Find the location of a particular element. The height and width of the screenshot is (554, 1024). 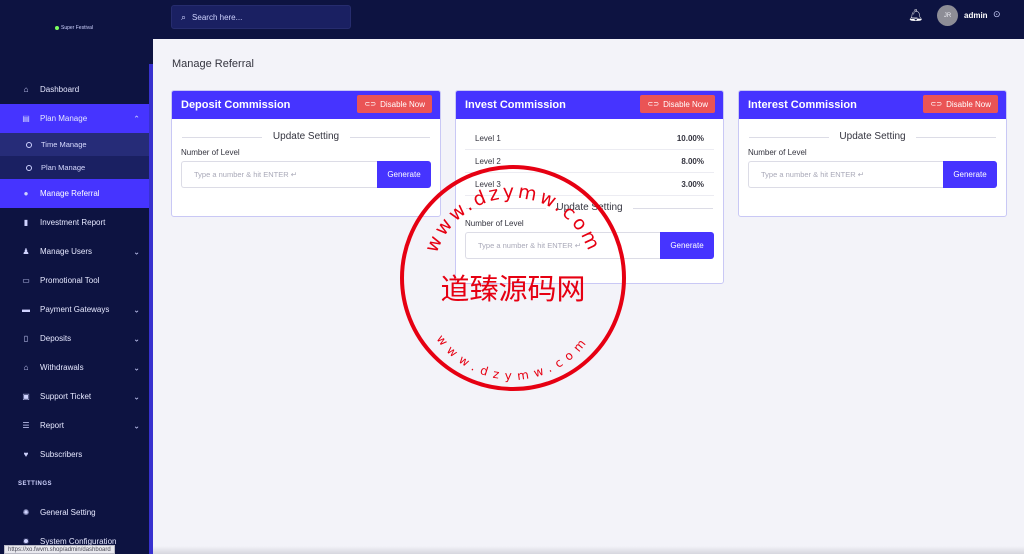

level-name: Level 1 is located at coordinates (488, 138).